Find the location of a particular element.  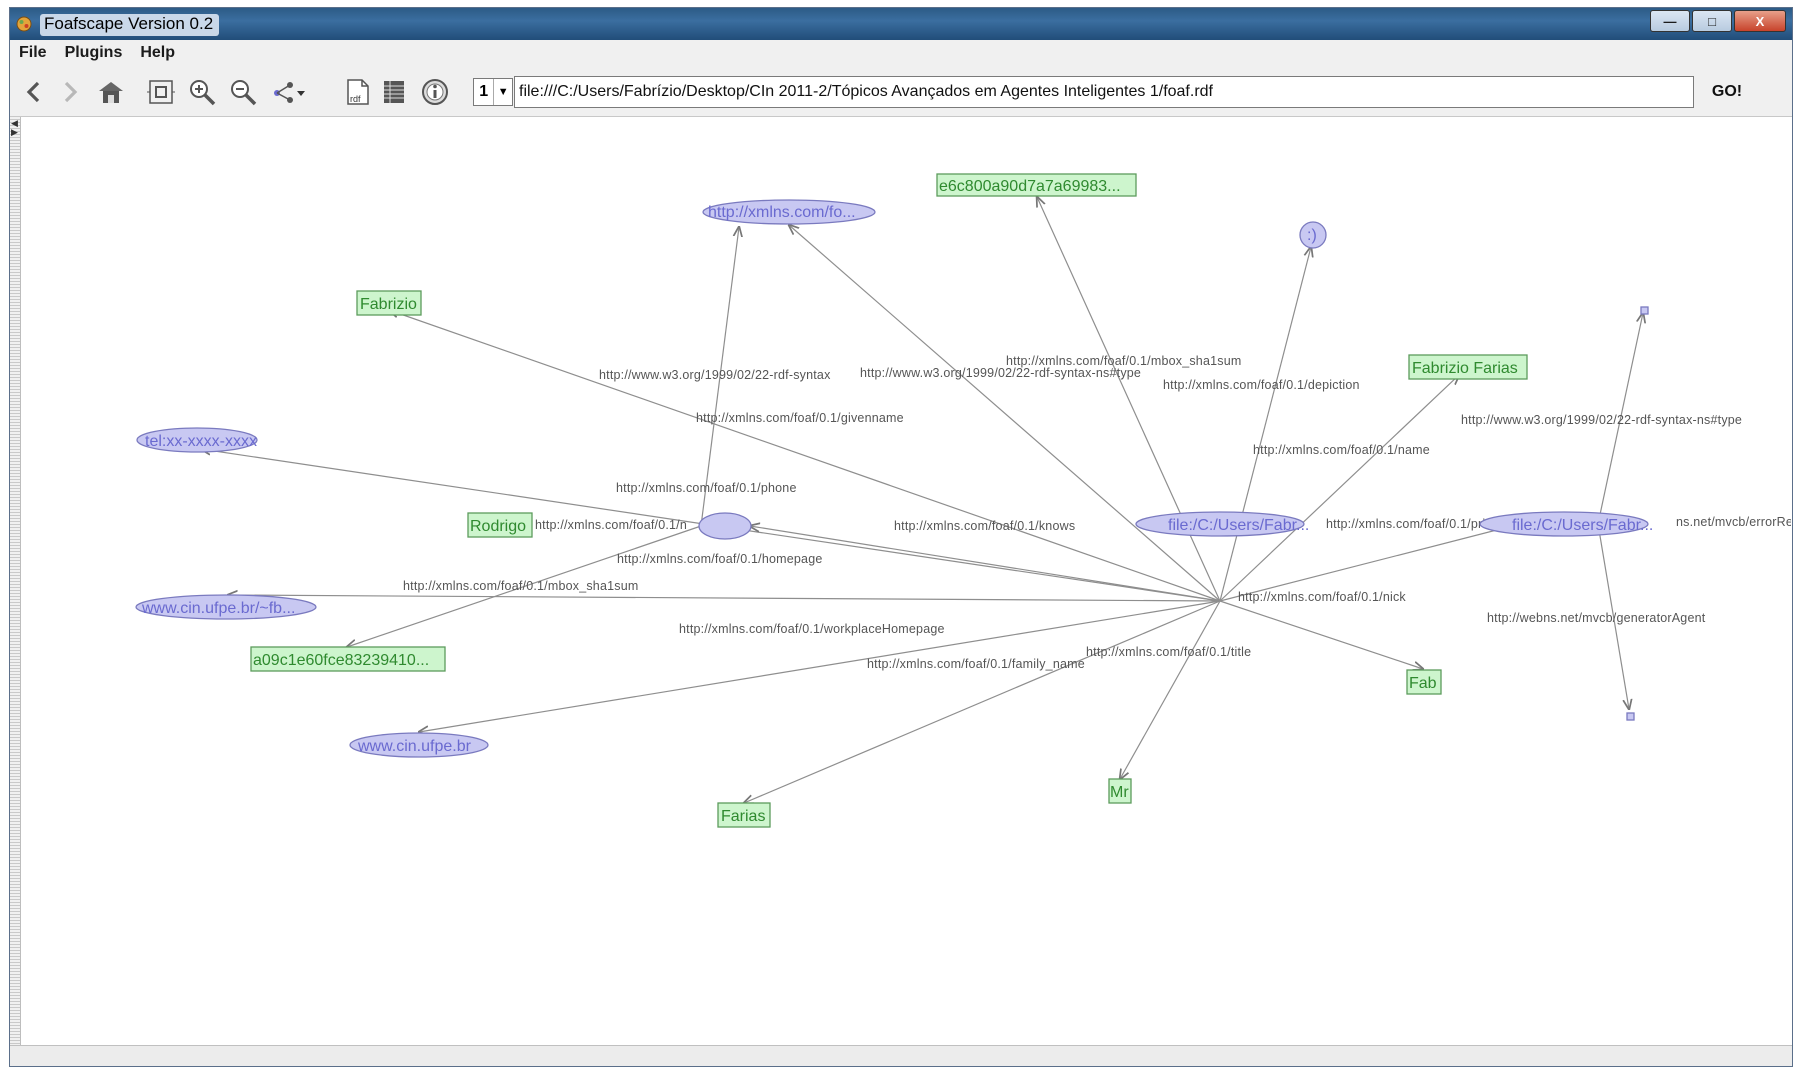

zoom-in-button is located at coordinates (202, 92).